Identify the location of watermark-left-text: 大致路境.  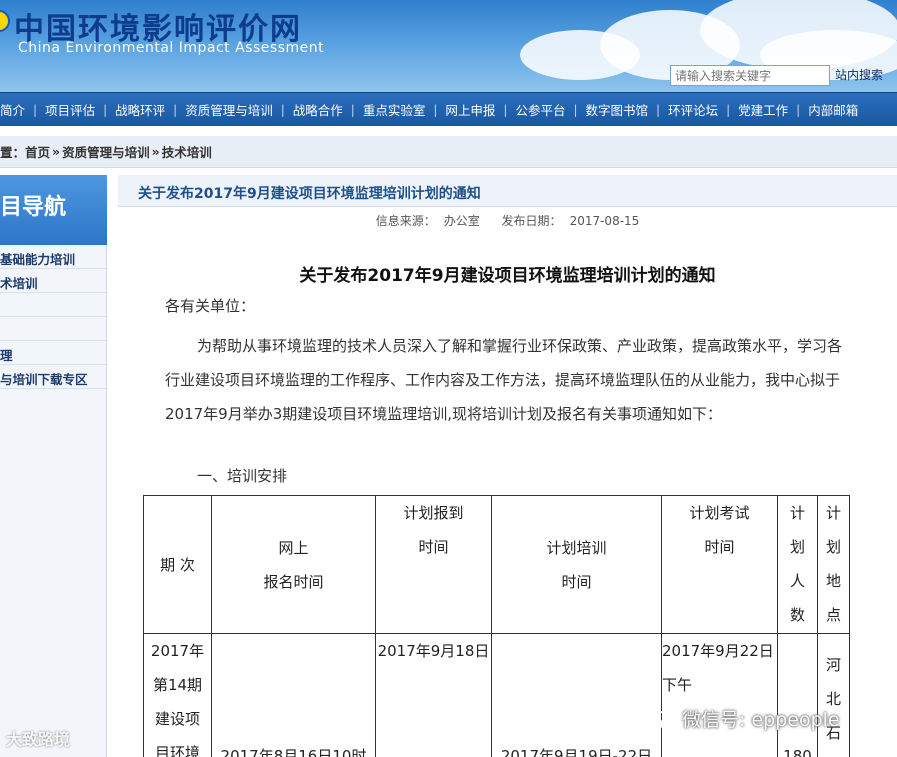
(38, 739).